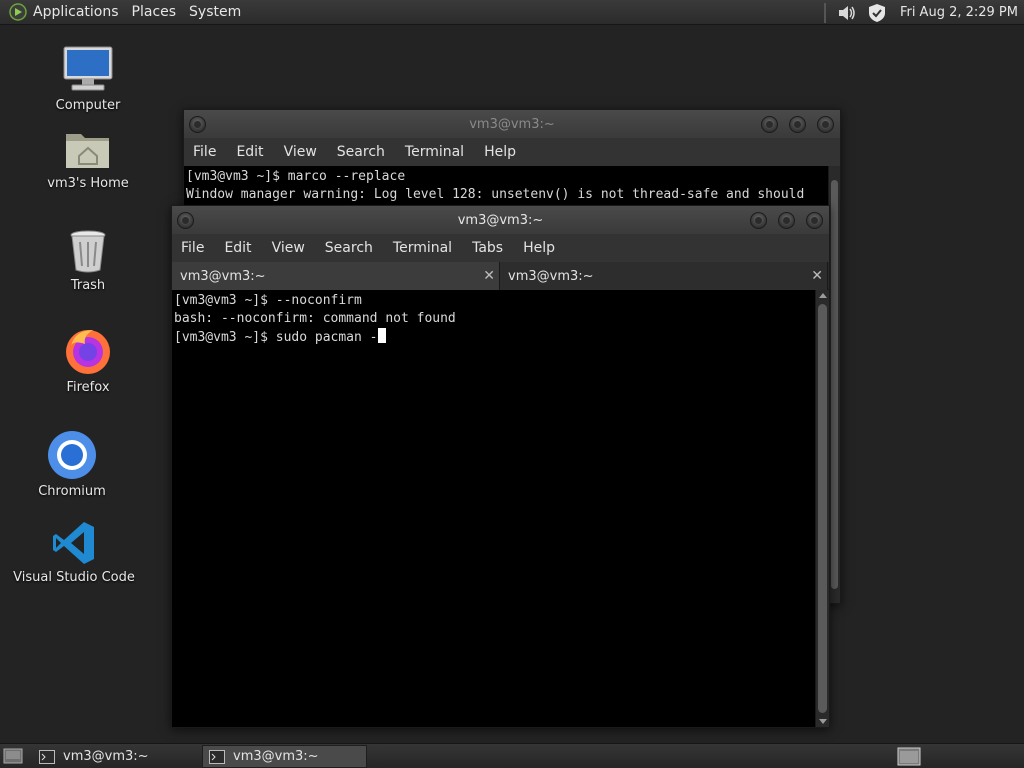 The image size is (1024, 768). What do you see at coordinates (824, 12) in the screenshot?
I see `panel-separator` at bounding box center [824, 12].